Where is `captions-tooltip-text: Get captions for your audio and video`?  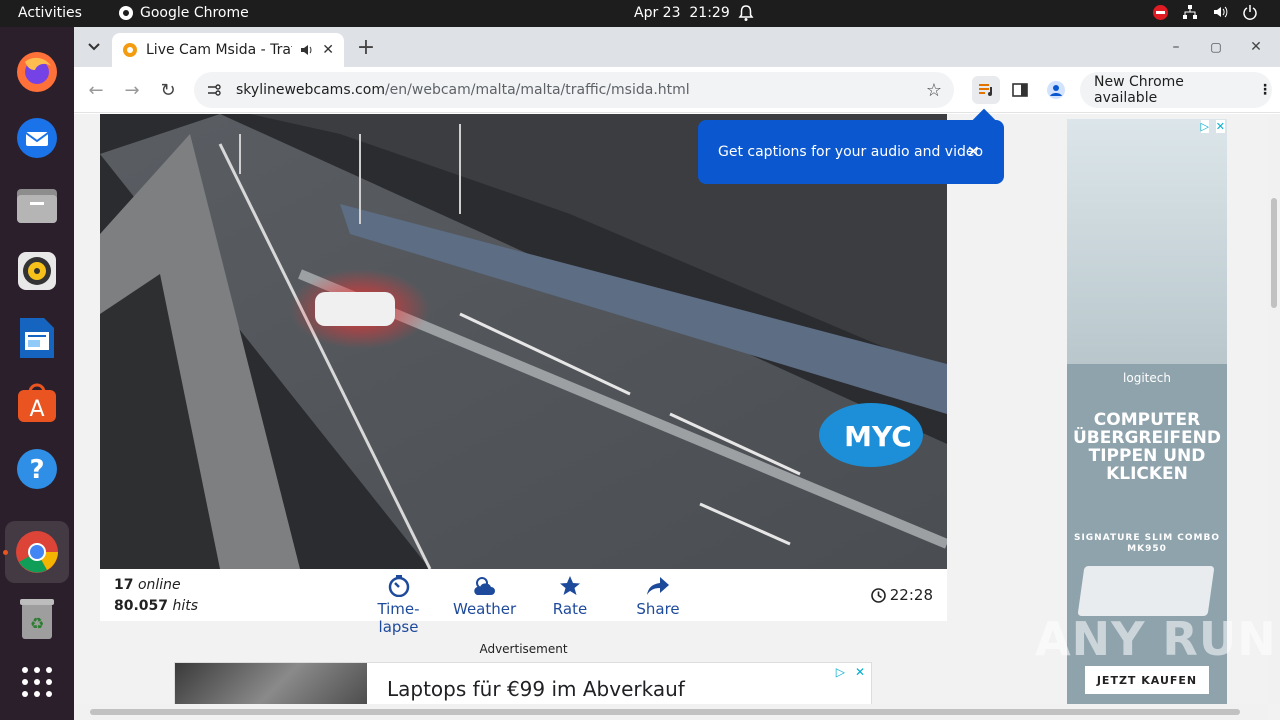 captions-tooltip-text: Get captions for your audio and video is located at coordinates (851, 152).